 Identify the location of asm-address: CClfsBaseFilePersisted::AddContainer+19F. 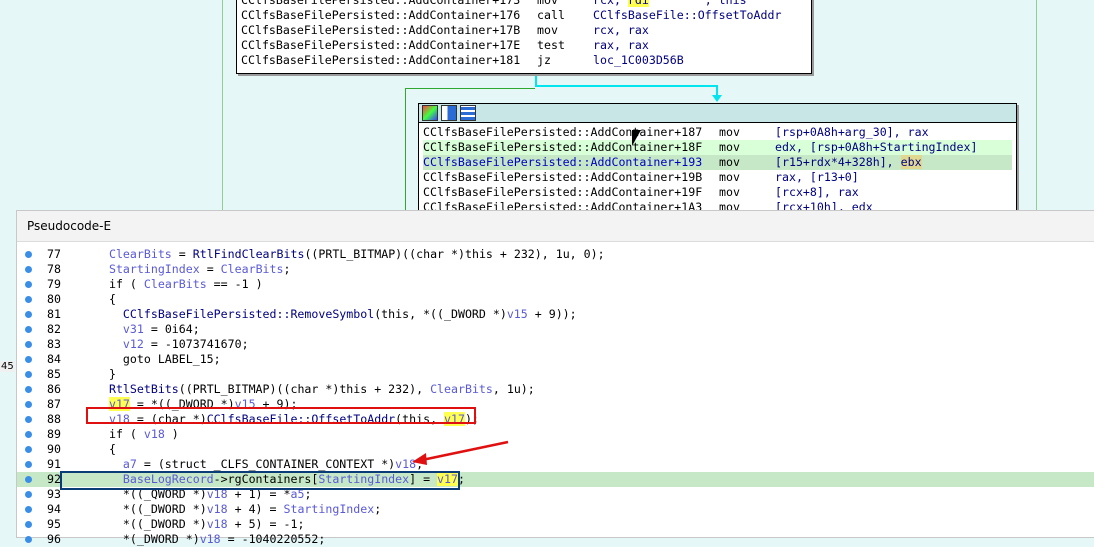
(563, 192).